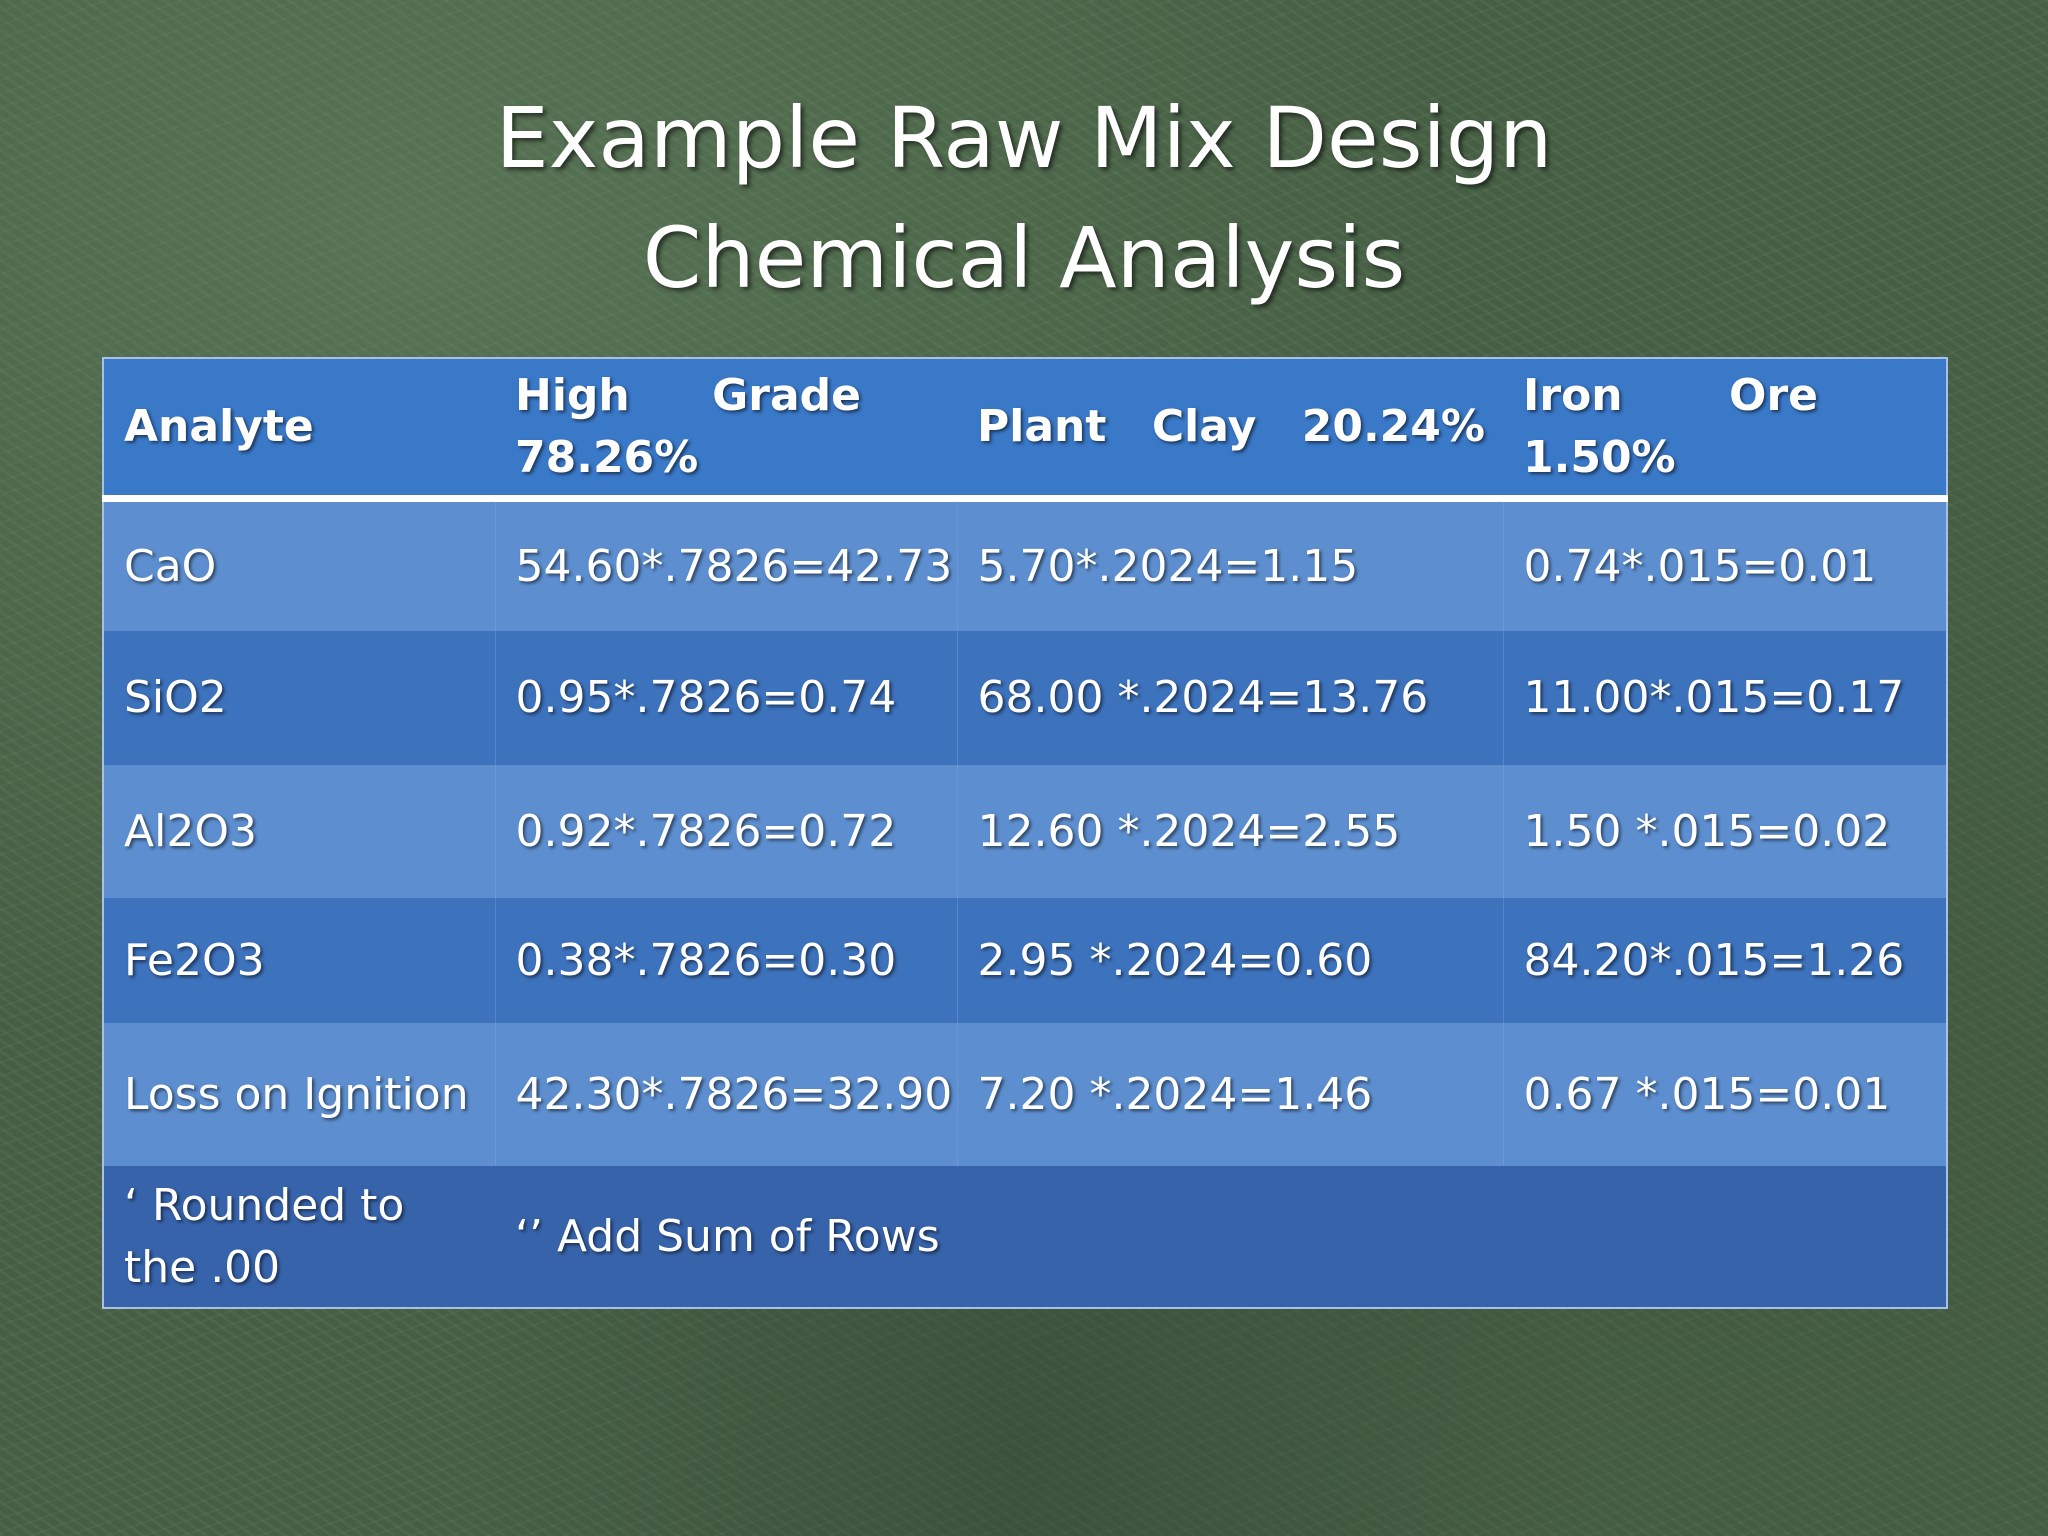 The height and width of the screenshot is (1536, 2048). Describe the element at coordinates (726, 1095) in the screenshot. I see `cell-high-grade: 42.30*.7826=32.90` at that location.